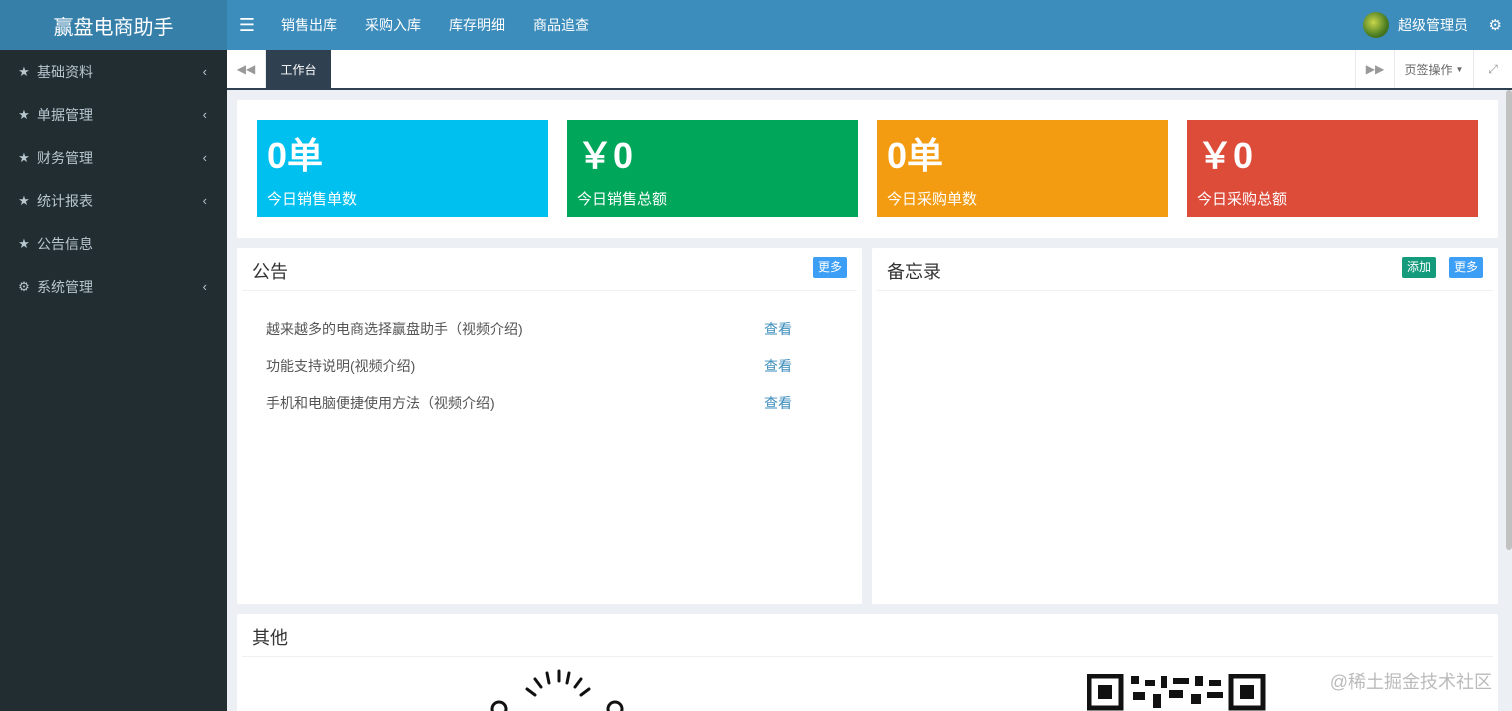 The image size is (1512, 711). Describe the element at coordinates (867, 662) in the screenshot. I see `other-panel: 其他` at that location.